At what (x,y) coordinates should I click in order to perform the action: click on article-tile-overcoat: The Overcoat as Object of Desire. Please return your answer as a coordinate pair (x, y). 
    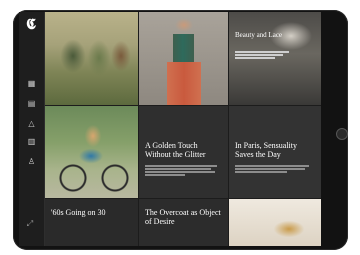
    Looking at the image, I should click on (183, 222).